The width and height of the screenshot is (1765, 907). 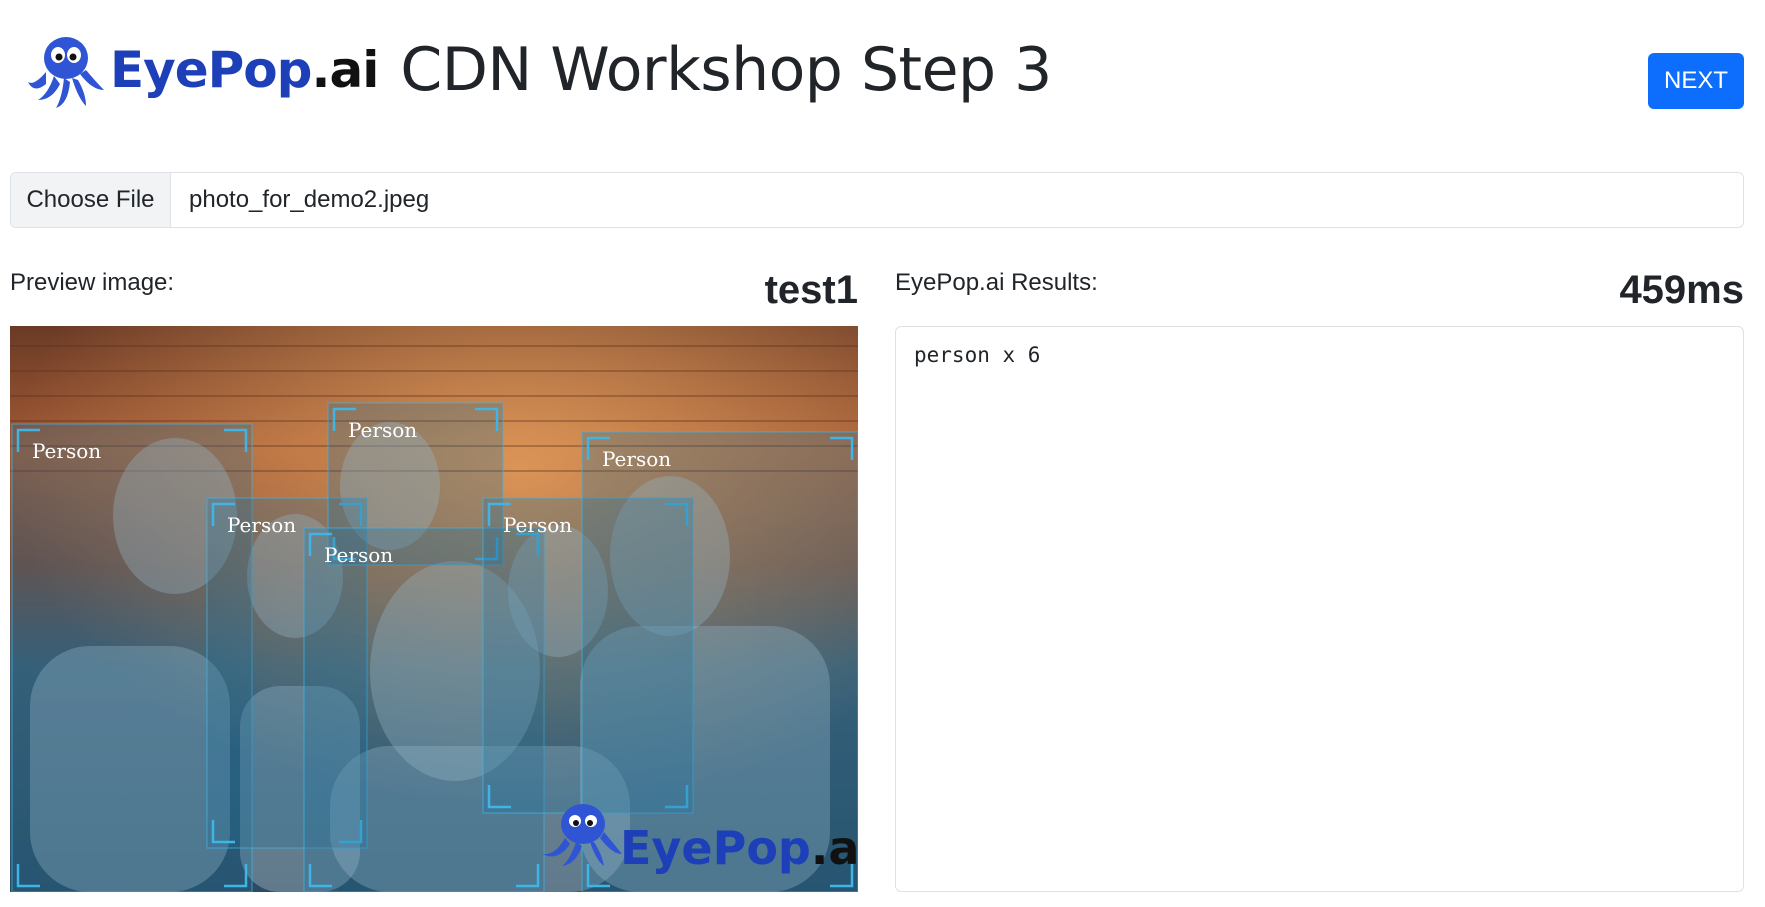 I want to click on watermark-suffix: .ai, so click(x=834, y=848).